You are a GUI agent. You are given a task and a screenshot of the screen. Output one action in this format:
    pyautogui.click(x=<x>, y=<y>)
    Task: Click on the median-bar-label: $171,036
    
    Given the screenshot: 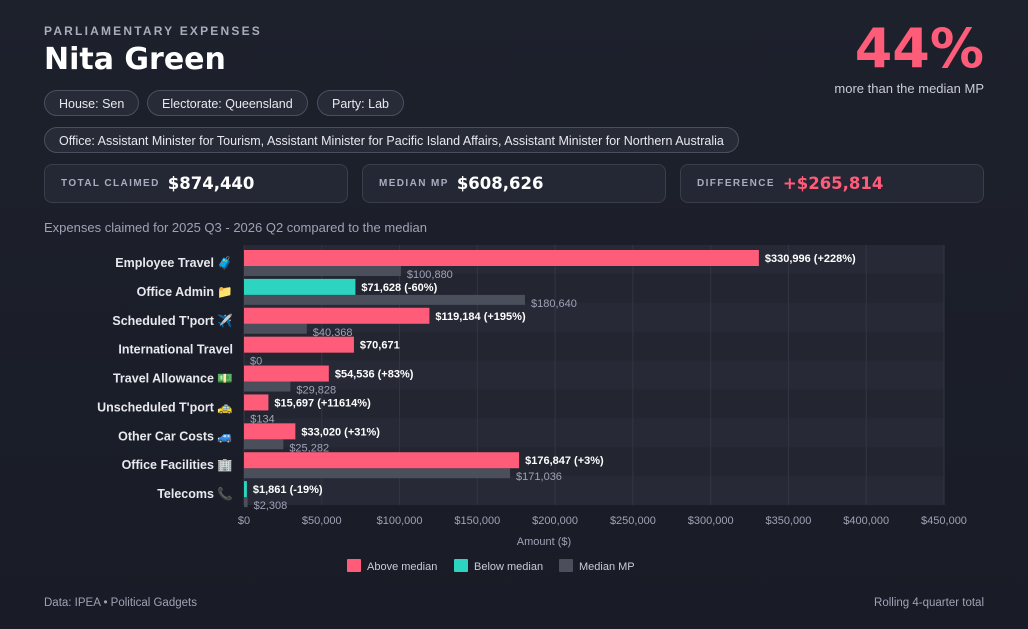 What is the action you would take?
    pyautogui.click(x=539, y=477)
    